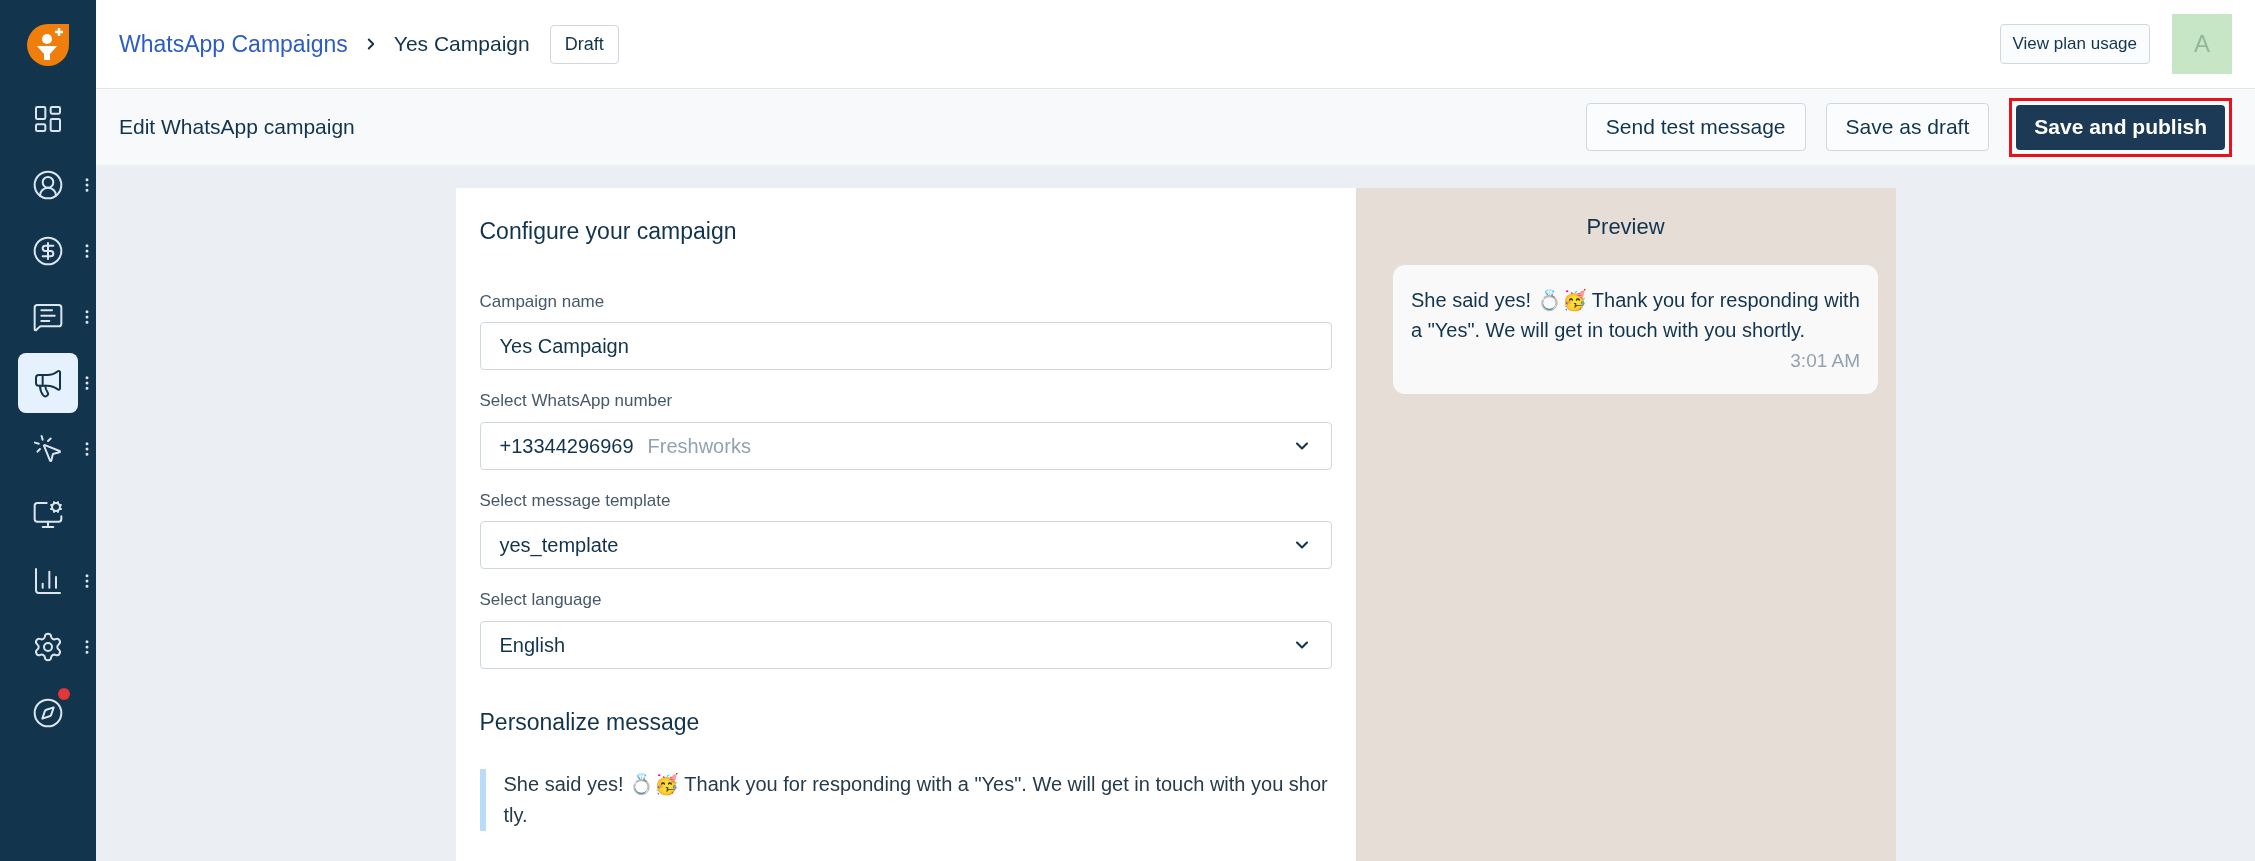 This screenshot has width=2255, height=861. I want to click on breadcrumb-current: Yes Campaign, so click(461, 44).